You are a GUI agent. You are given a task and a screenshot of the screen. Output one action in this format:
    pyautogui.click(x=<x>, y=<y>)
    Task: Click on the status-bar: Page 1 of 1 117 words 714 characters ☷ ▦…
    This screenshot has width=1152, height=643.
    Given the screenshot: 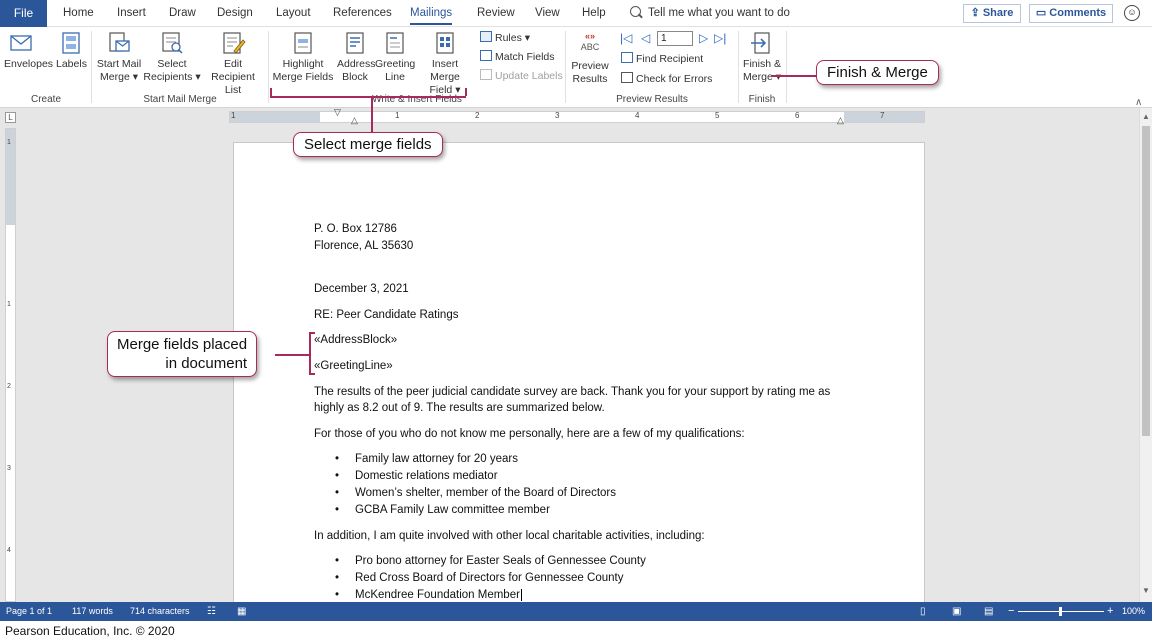 What is the action you would take?
    pyautogui.click(x=576, y=611)
    